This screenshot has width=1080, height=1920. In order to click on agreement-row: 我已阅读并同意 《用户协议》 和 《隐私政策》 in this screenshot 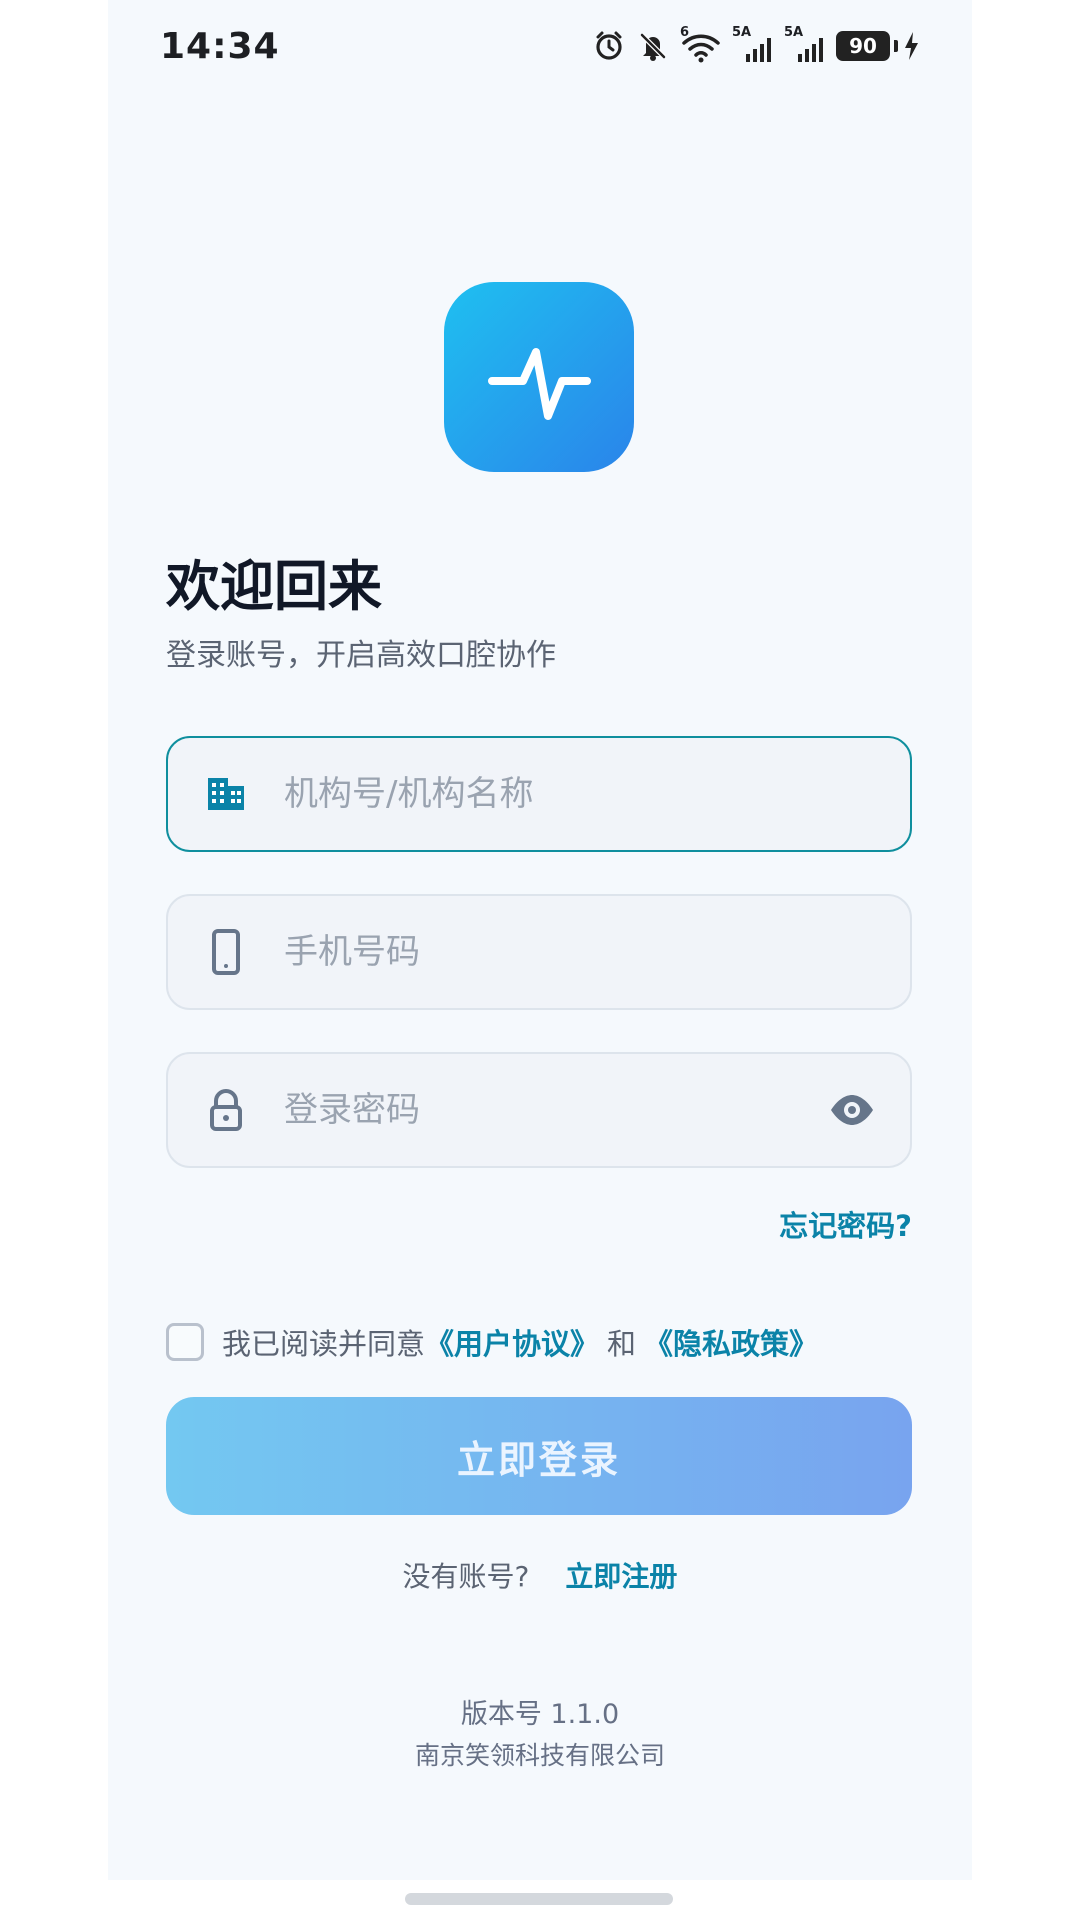, I will do `click(492, 1342)`.